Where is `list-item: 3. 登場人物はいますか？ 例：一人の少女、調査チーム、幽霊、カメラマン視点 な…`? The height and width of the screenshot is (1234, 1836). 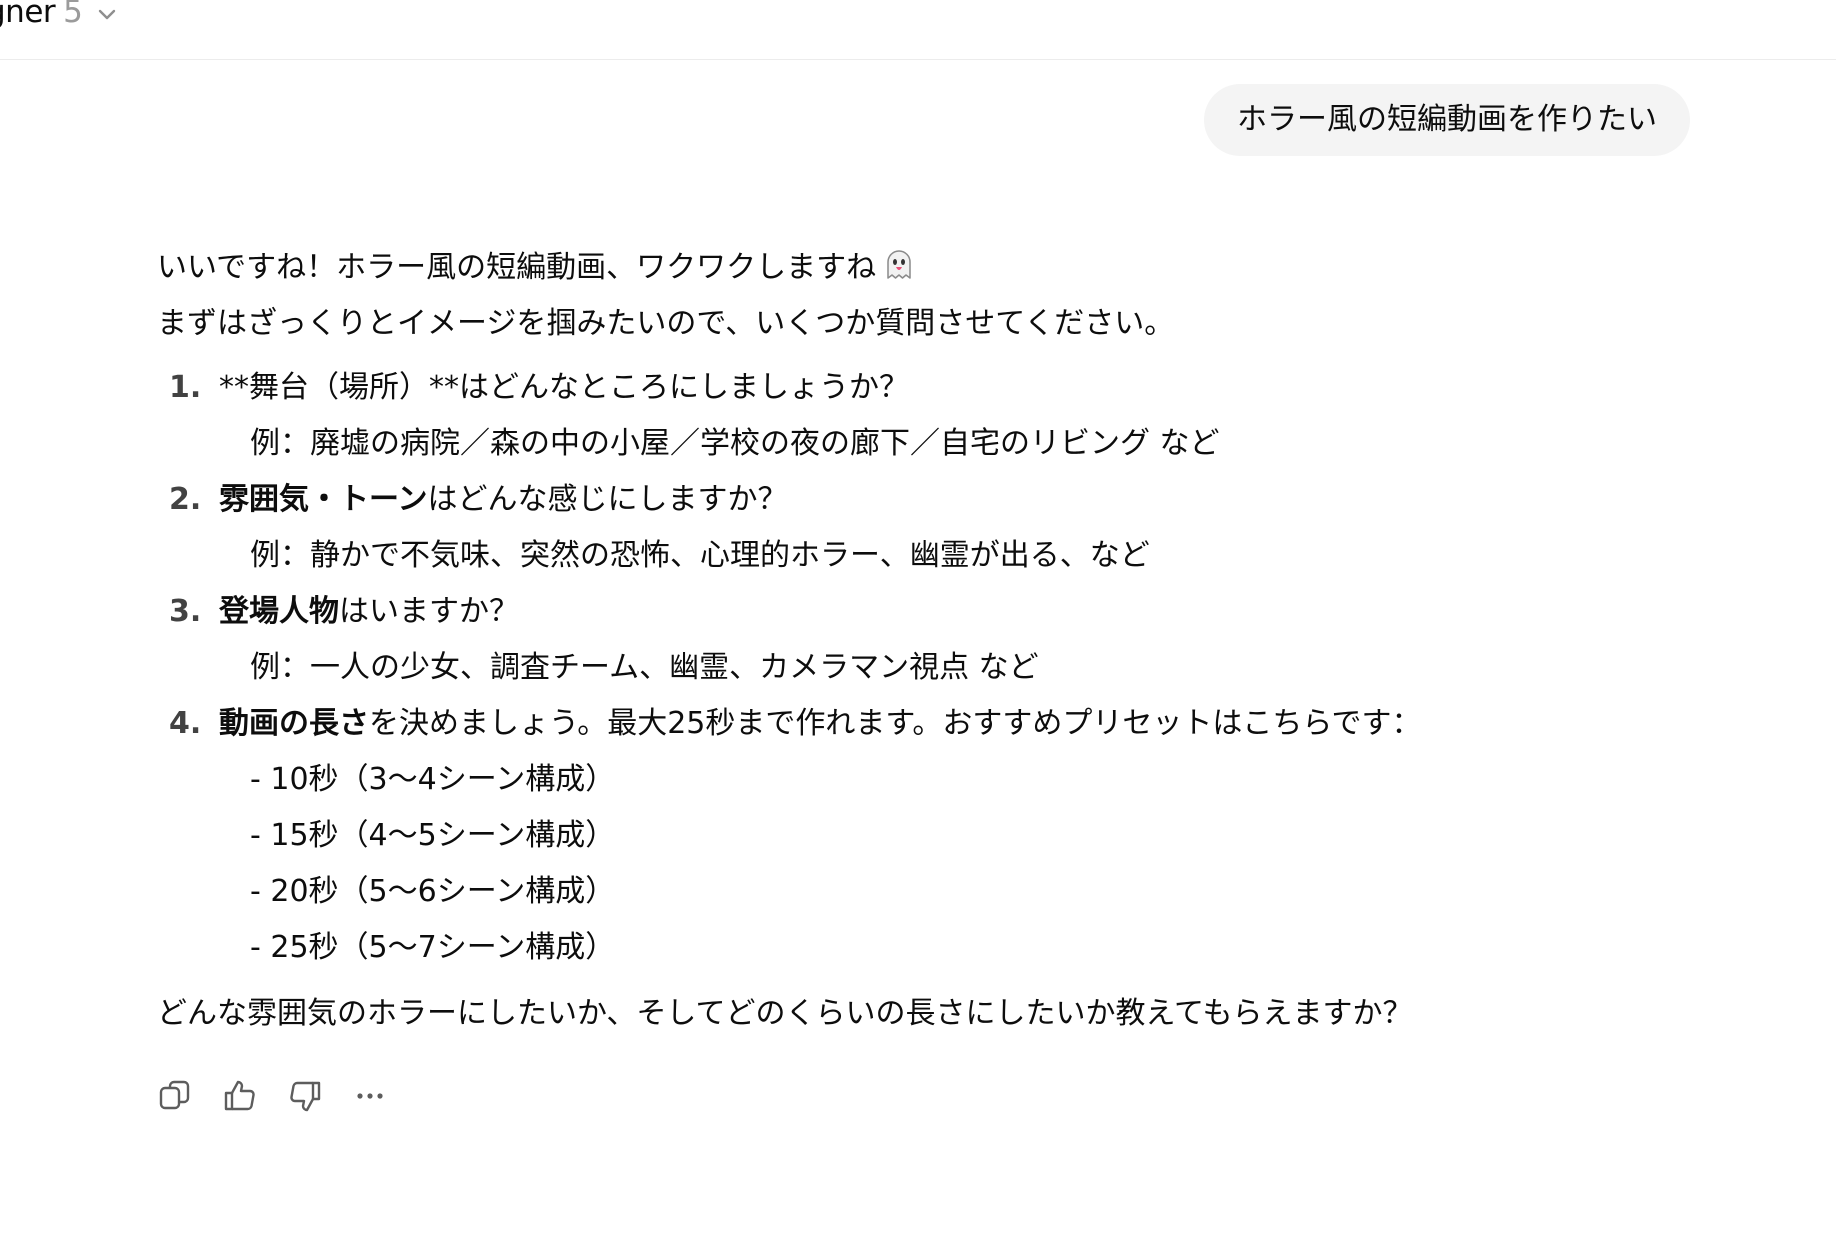
list-item: 3. 登場人物はいますか？ 例：一人の少女、調査チーム、幽霊、カメラマン視点 な… is located at coordinates (907, 640).